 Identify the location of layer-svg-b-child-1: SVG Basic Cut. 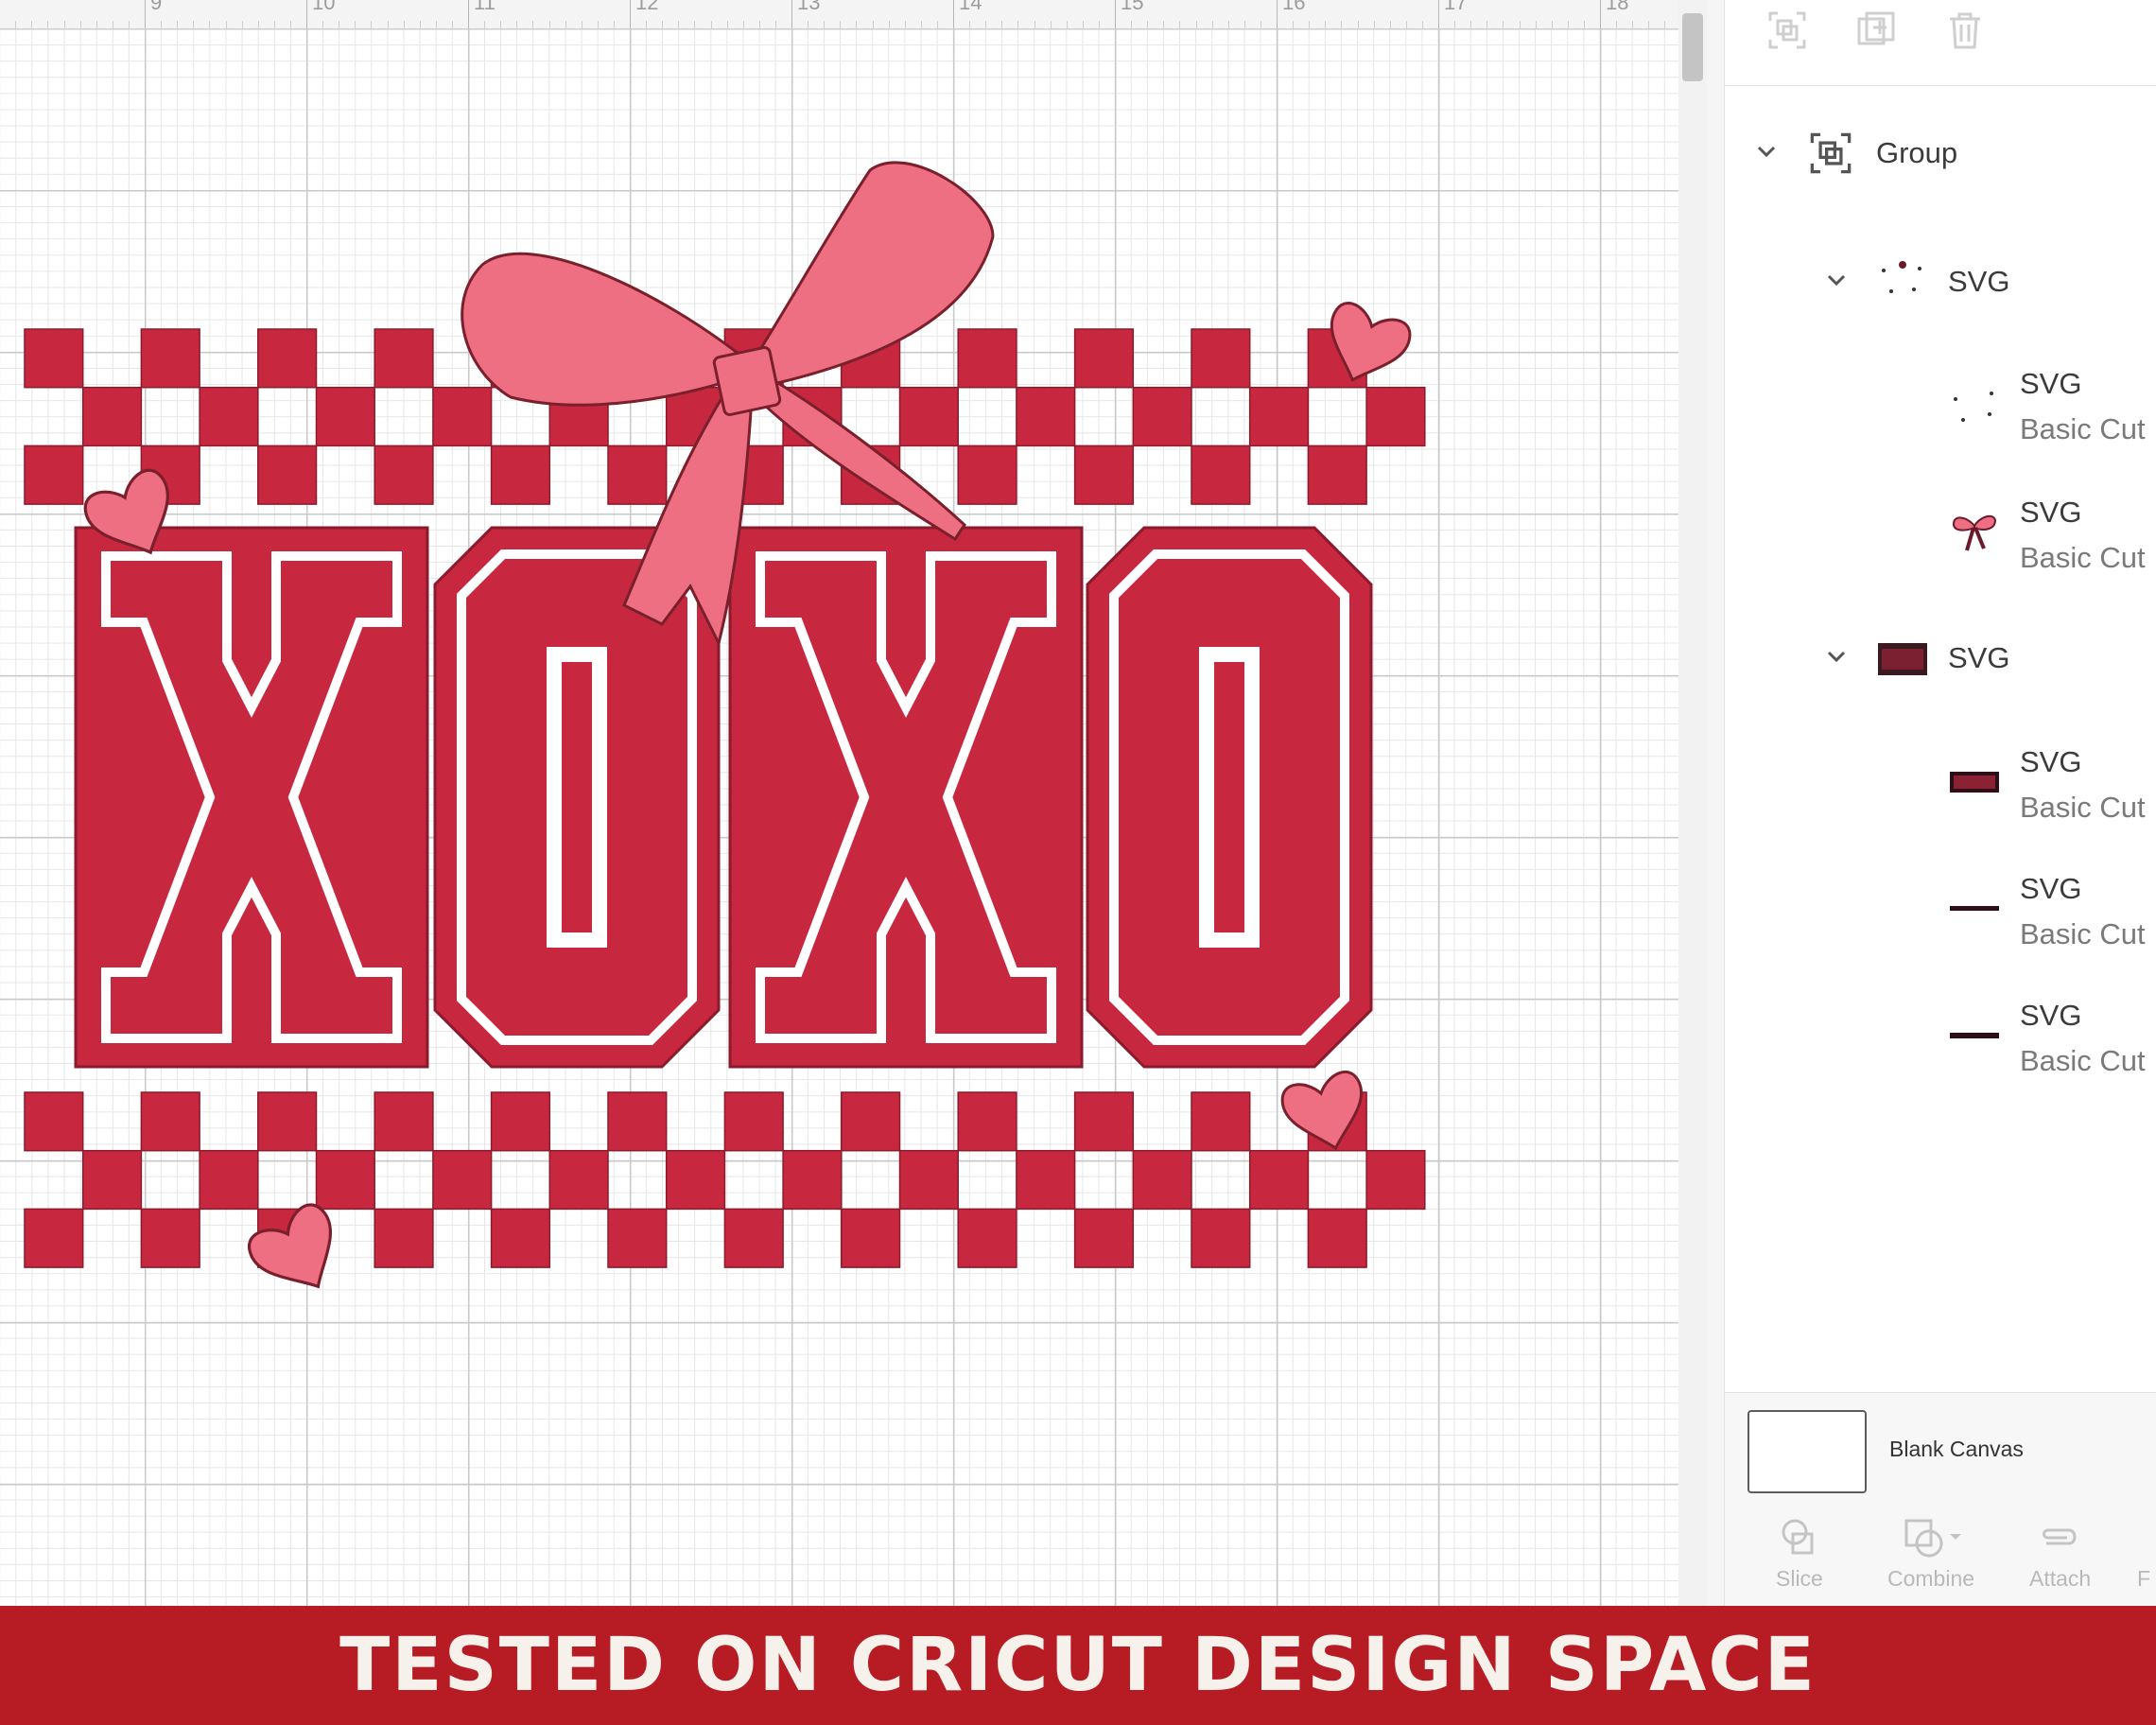
(1940, 785).